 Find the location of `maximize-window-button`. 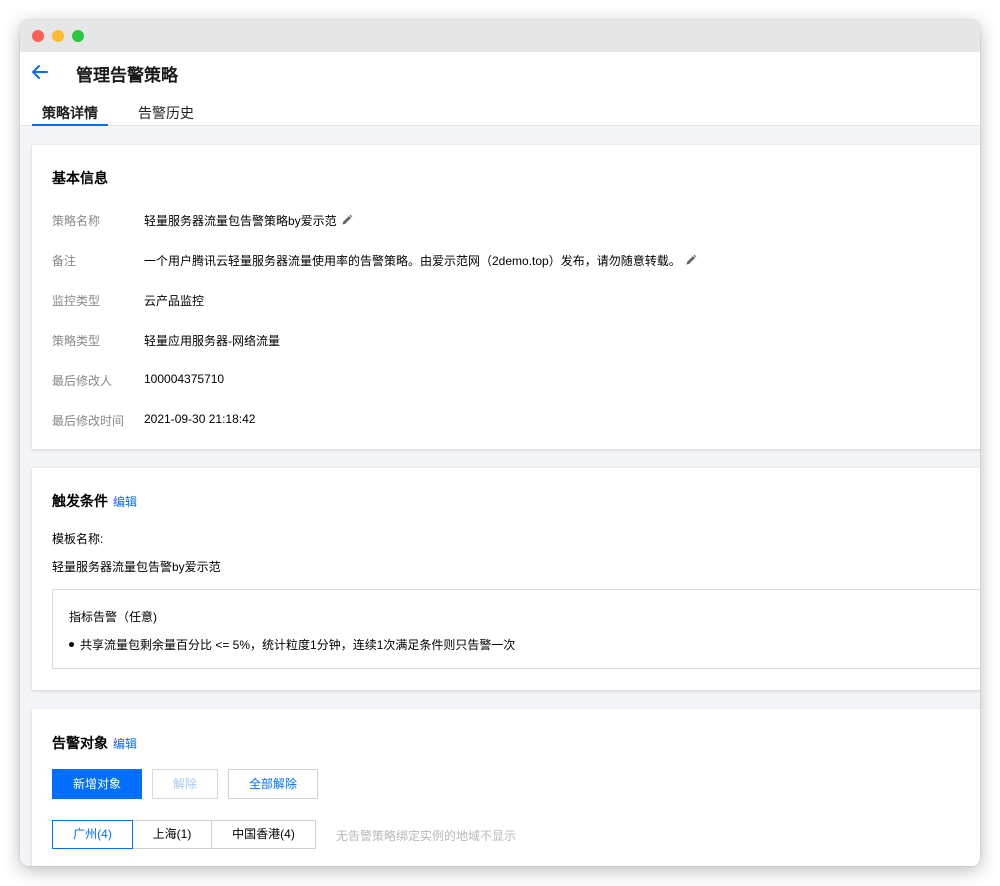

maximize-window-button is located at coordinates (78, 36).